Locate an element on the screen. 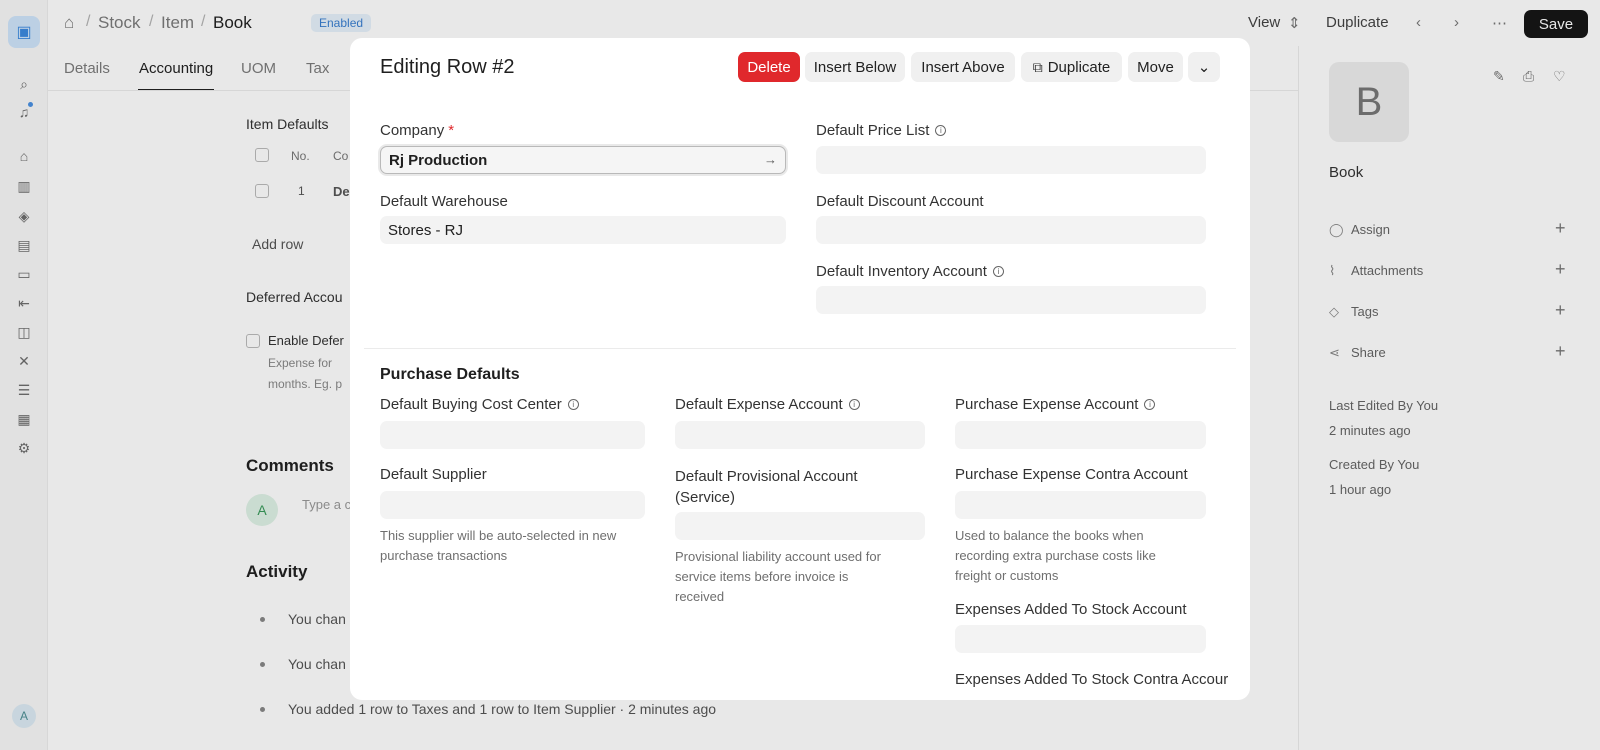 The height and width of the screenshot is (750, 1600). purchase-expense-account-field is located at coordinates (1080, 435).